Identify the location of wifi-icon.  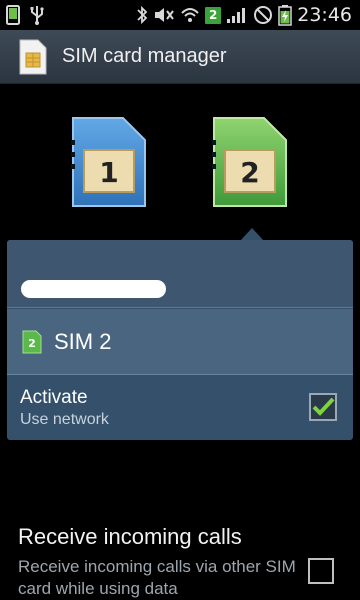
(190, 15).